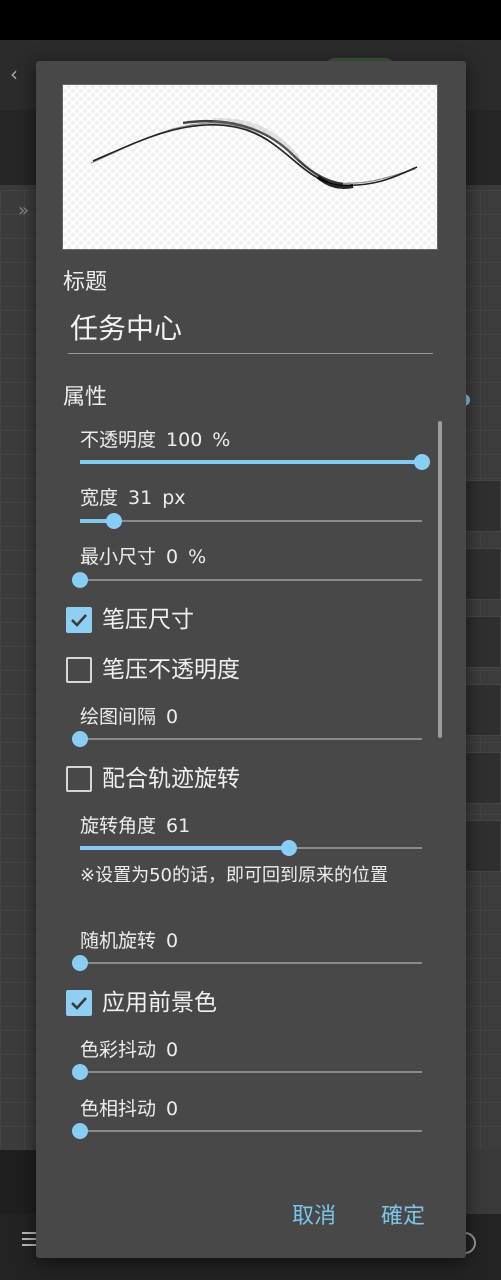 Image resolution: width=501 pixels, height=1280 pixels. What do you see at coordinates (85, 397) in the screenshot?
I see `properties-section-label: 属性` at bounding box center [85, 397].